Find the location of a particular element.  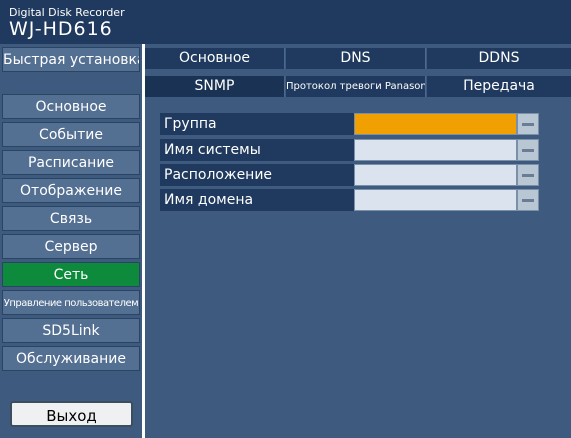

sidebar-item-network: Сеть is located at coordinates (71, 274).